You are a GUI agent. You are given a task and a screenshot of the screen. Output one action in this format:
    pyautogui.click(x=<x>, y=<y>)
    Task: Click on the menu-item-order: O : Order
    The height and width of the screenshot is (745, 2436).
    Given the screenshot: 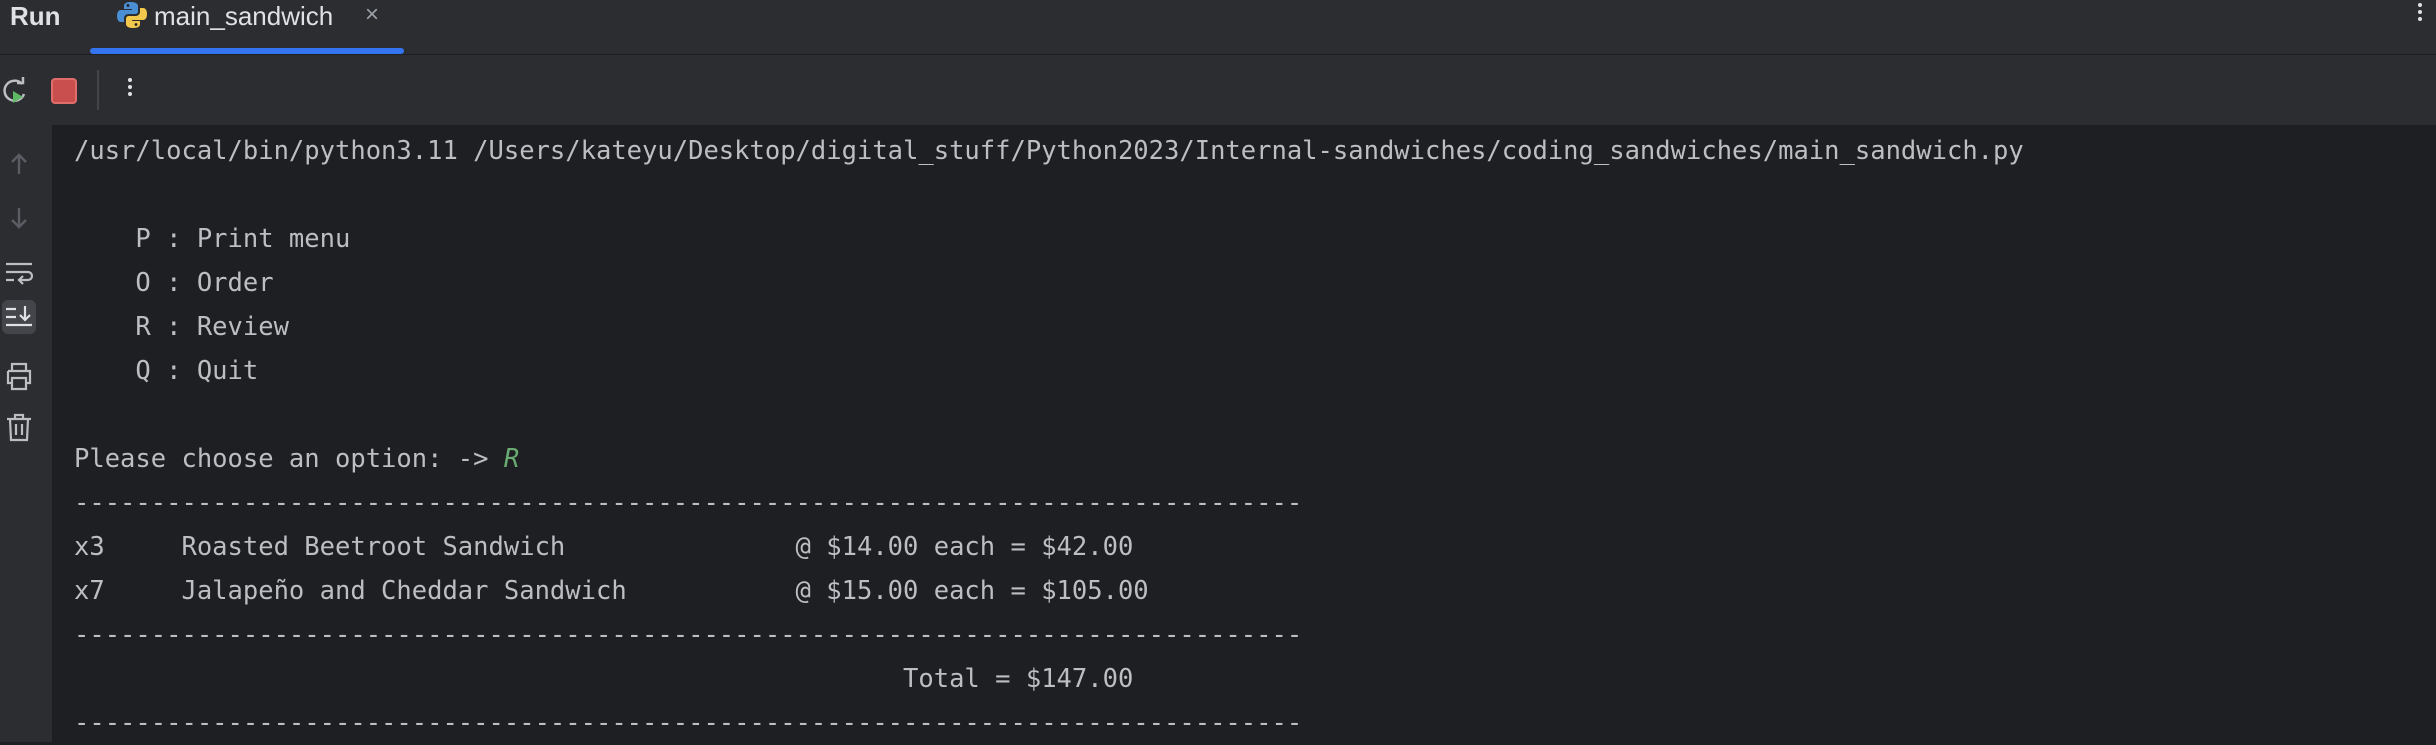 What is the action you would take?
    pyautogui.click(x=174, y=283)
    